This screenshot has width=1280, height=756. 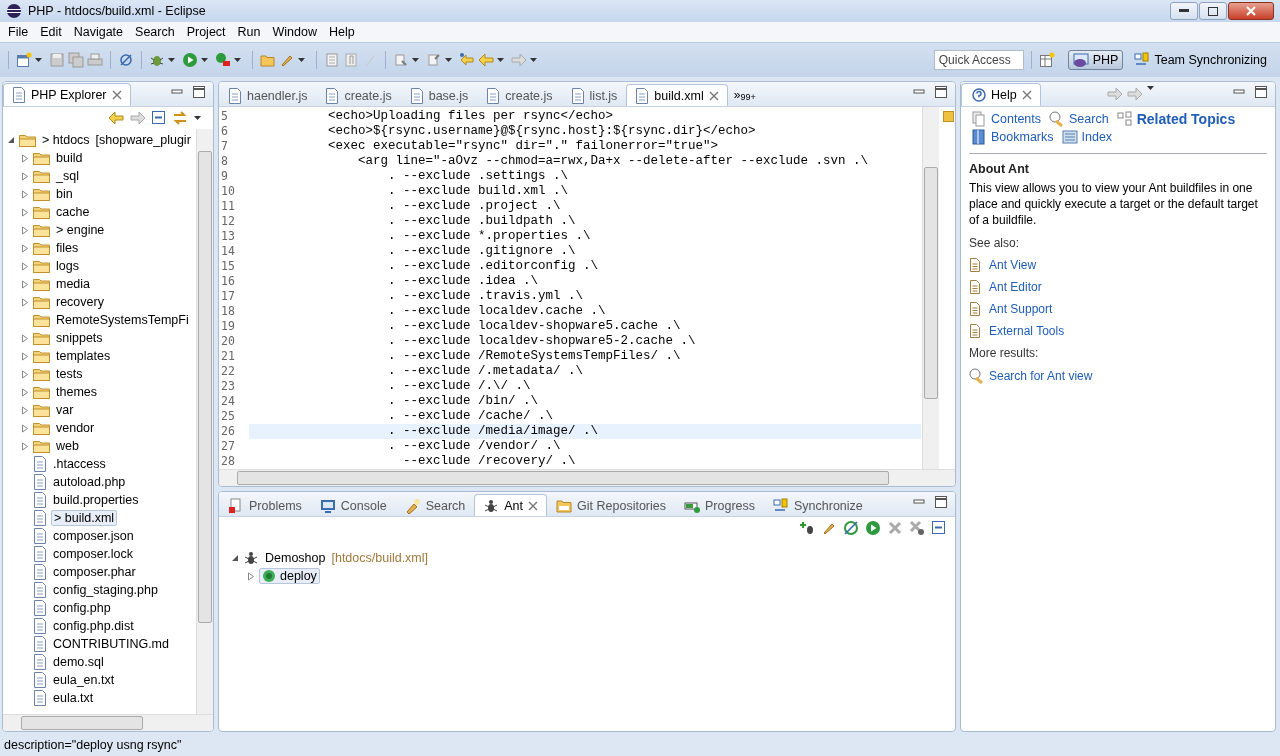 What do you see at coordinates (295, 558) in the screenshot?
I see `tree-item: Demoshop` at bounding box center [295, 558].